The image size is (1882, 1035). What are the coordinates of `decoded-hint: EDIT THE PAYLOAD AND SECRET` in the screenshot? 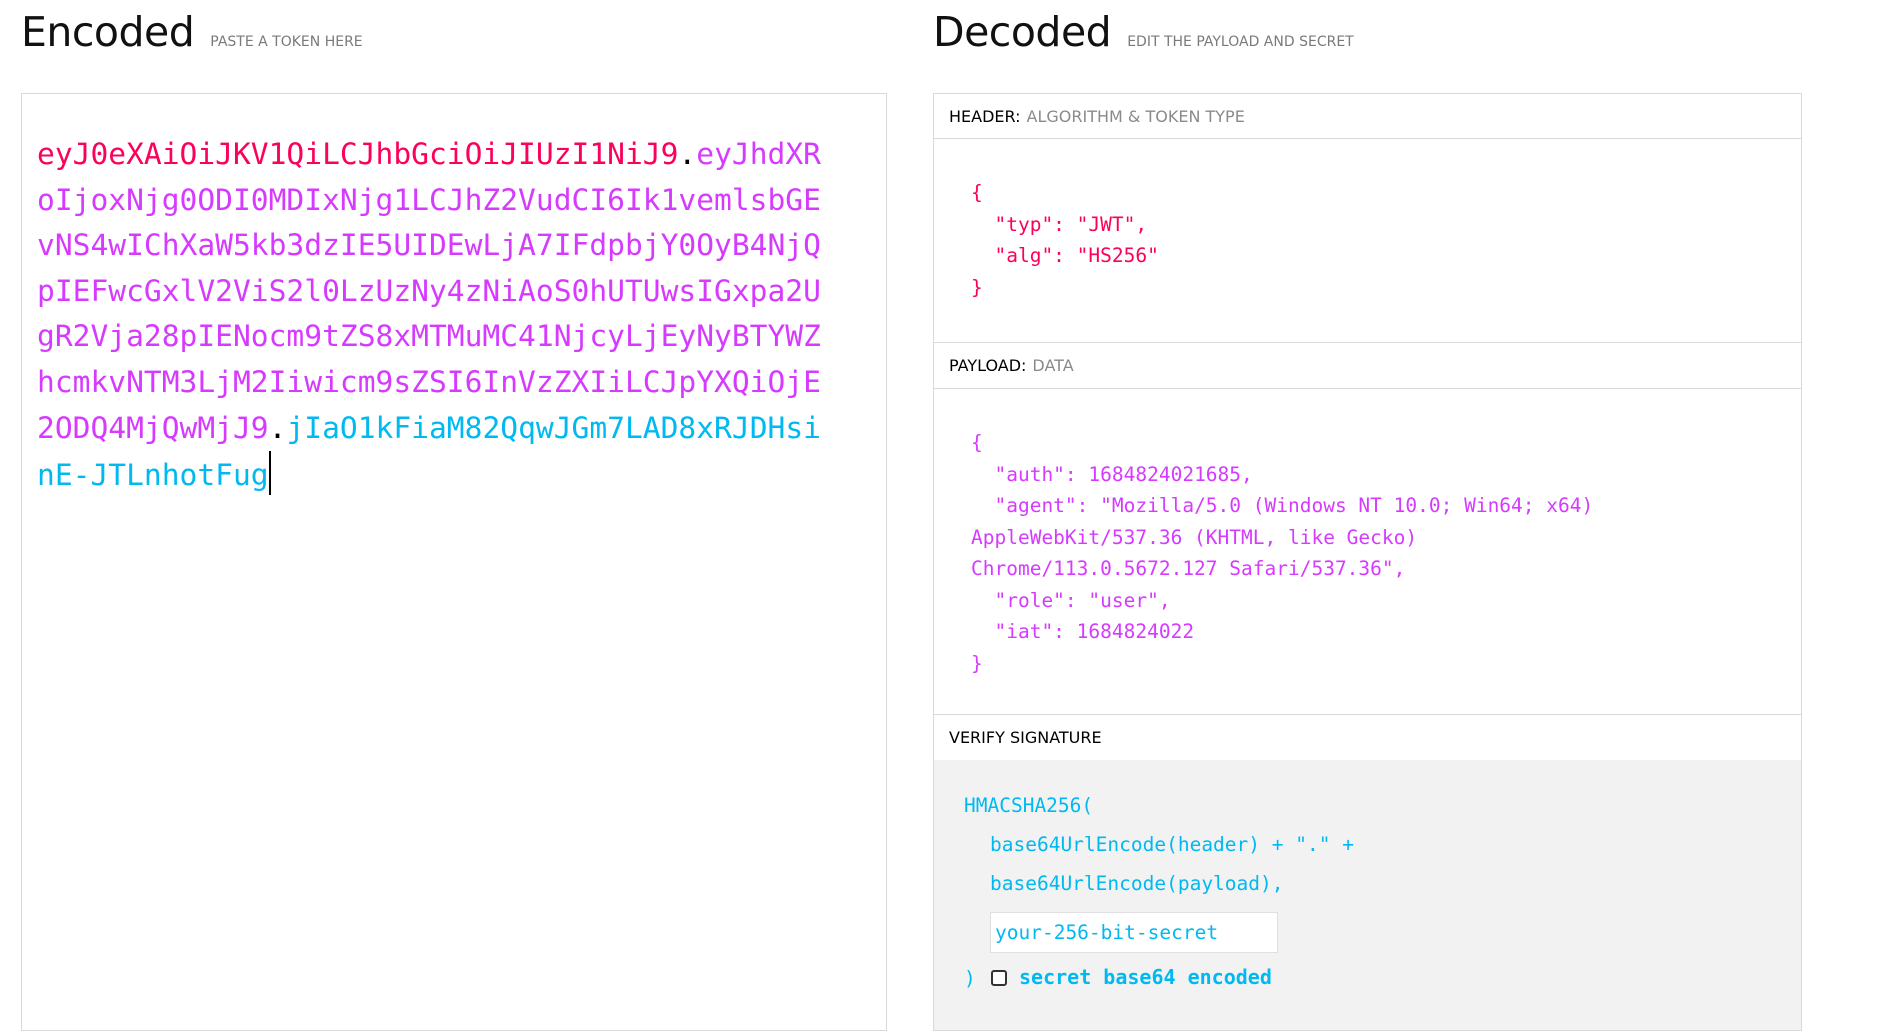 It's located at (1240, 42).